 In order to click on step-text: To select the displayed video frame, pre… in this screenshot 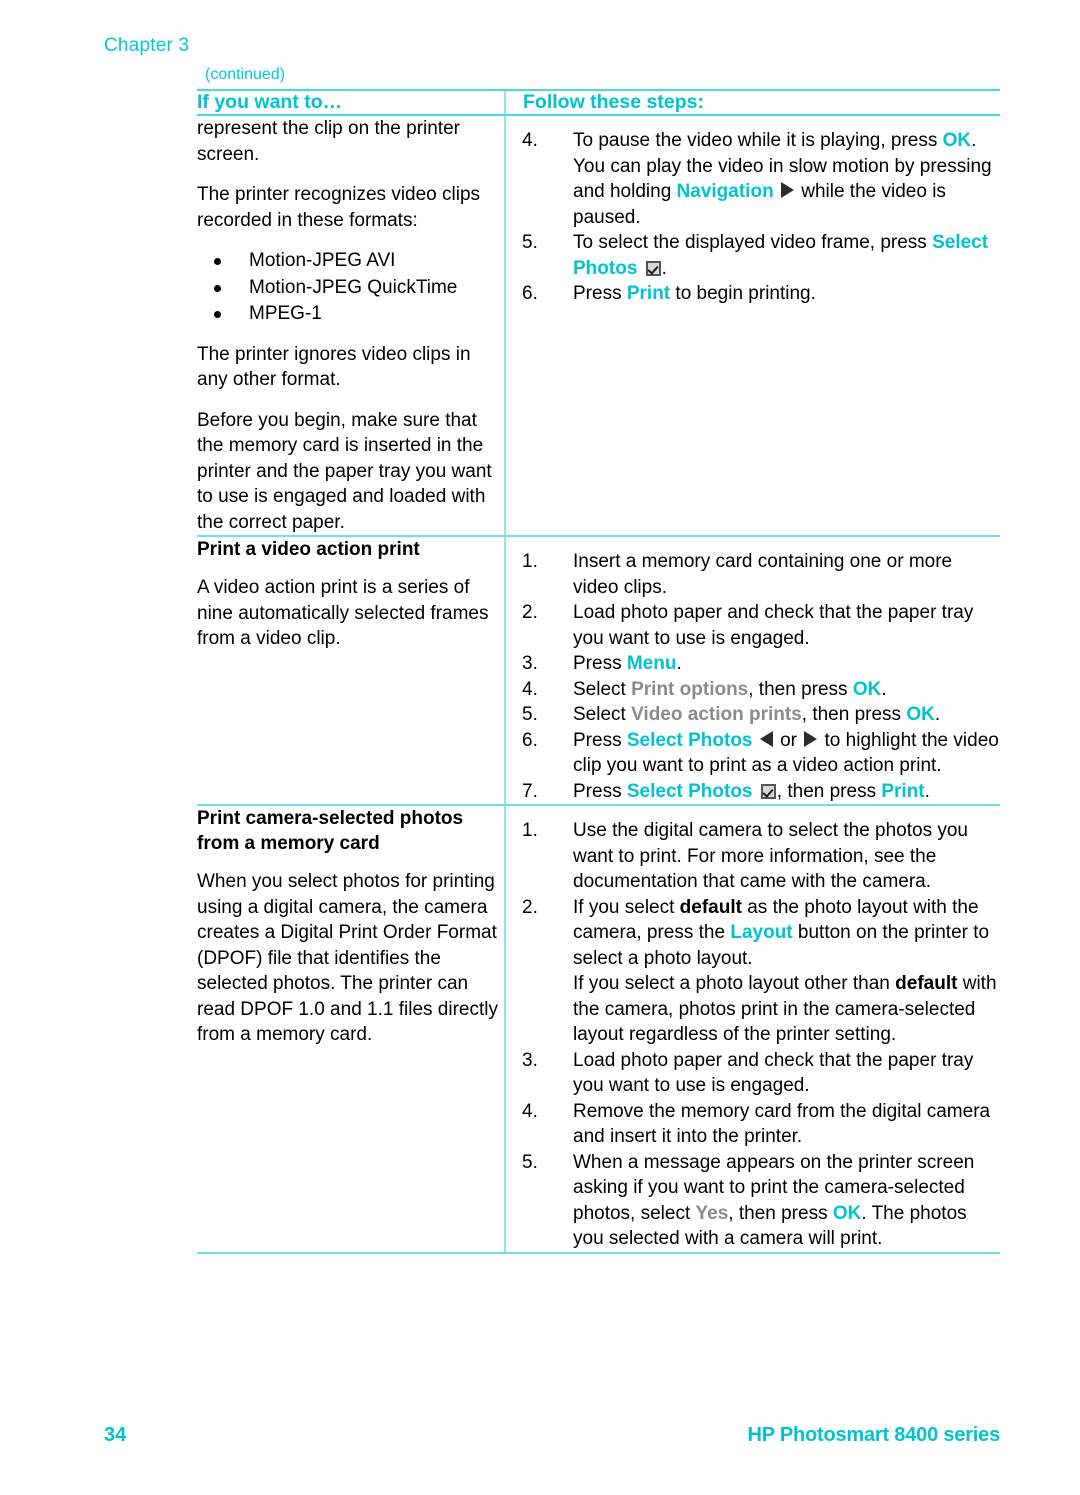, I will do `click(753, 242)`.